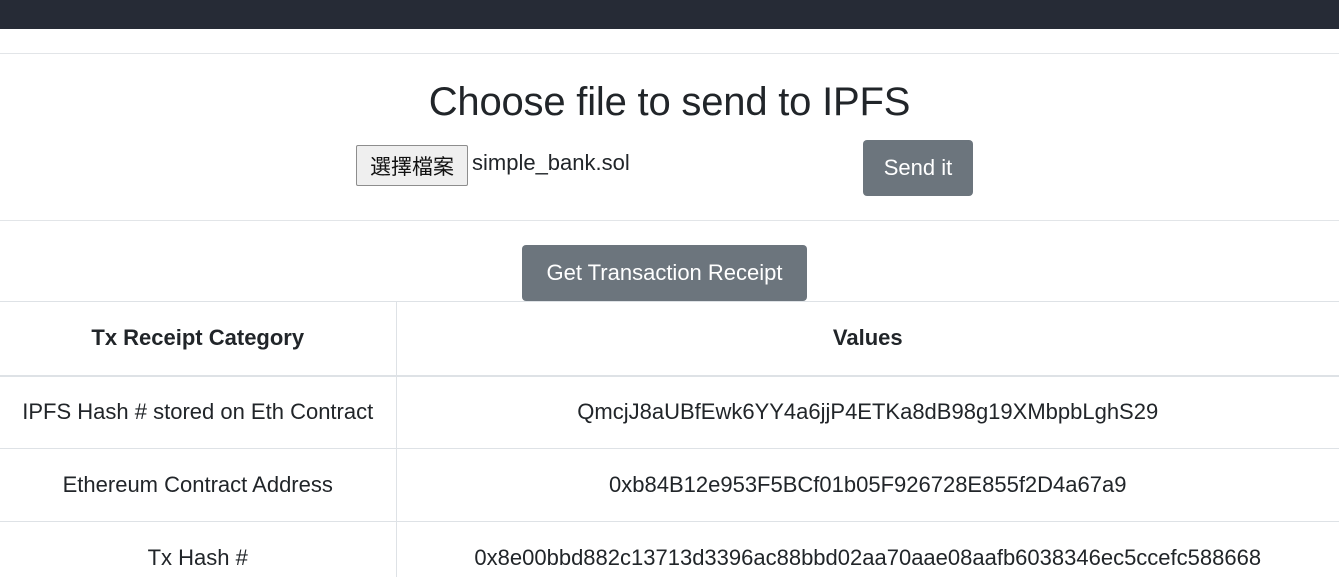  Describe the element at coordinates (664, 273) in the screenshot. I see `get-transaction-receipt-button: Get Transaction Receipt` at that location.